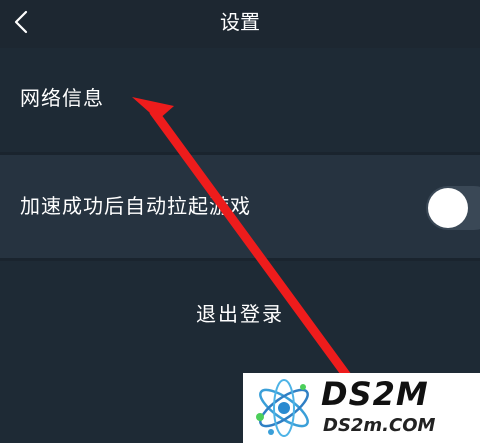  What do you see at coordinates (448, 208) in the screenshot?
I see `toggle-knob` at bounding box center [448, 208].